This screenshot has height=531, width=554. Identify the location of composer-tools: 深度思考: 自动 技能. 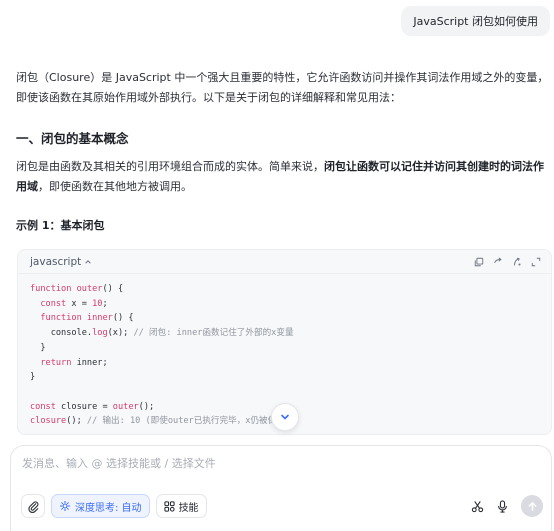
(114, 506).